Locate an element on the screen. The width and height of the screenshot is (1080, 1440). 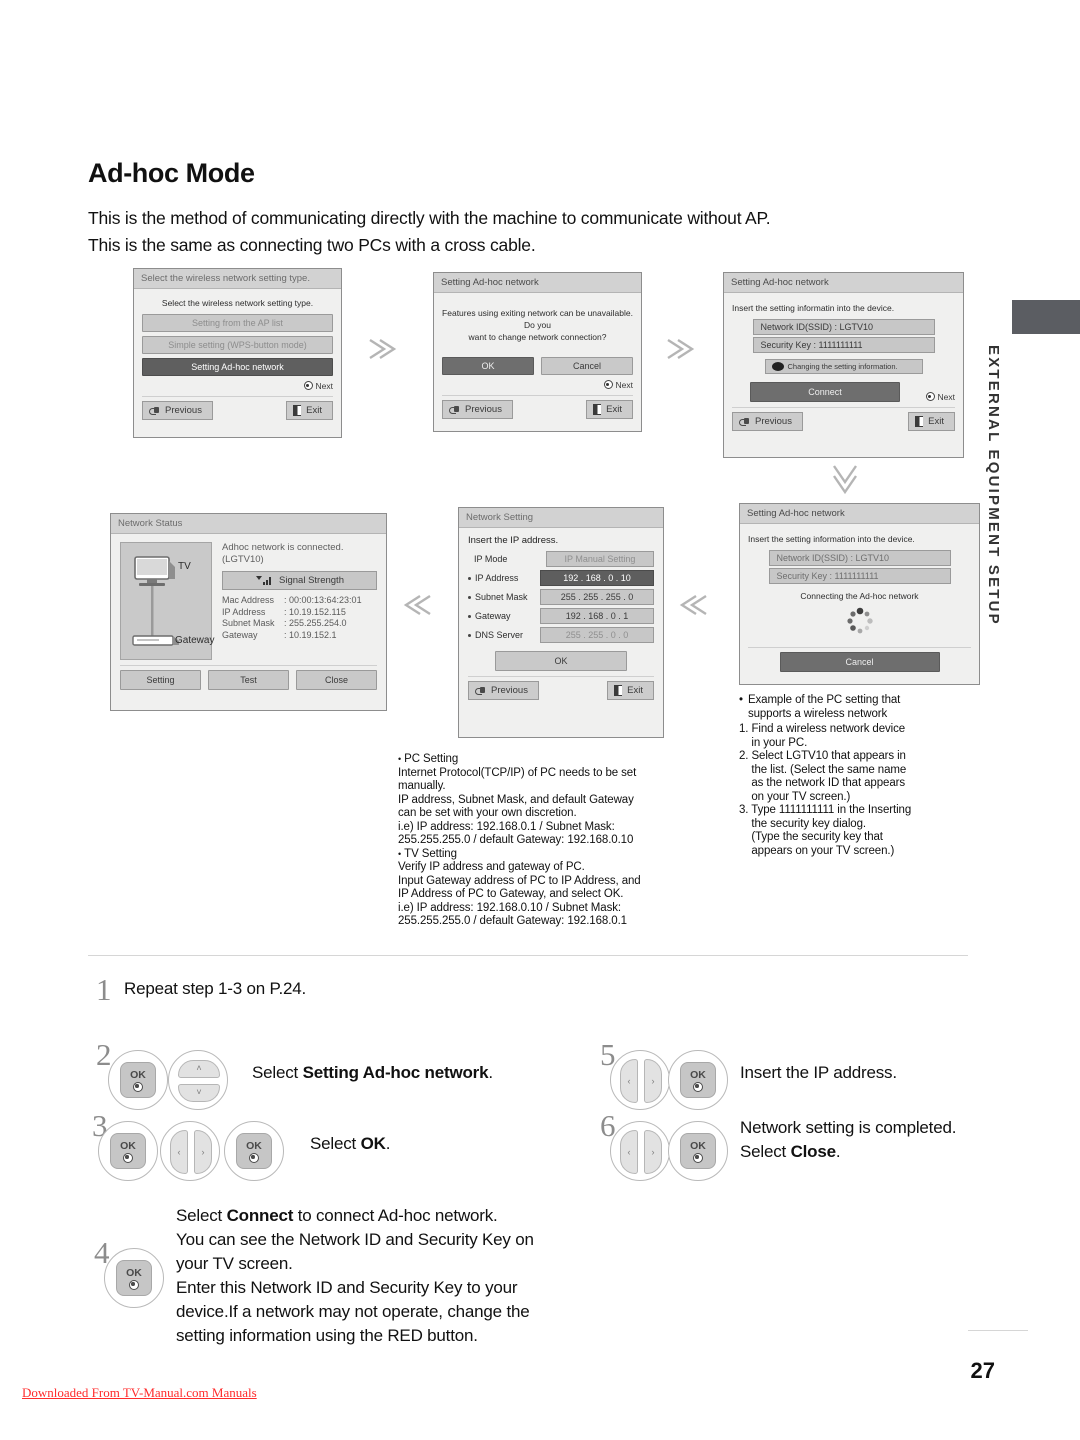
remote-leftright-key-step5: ‹ › is located at coordinates (640, 1080).